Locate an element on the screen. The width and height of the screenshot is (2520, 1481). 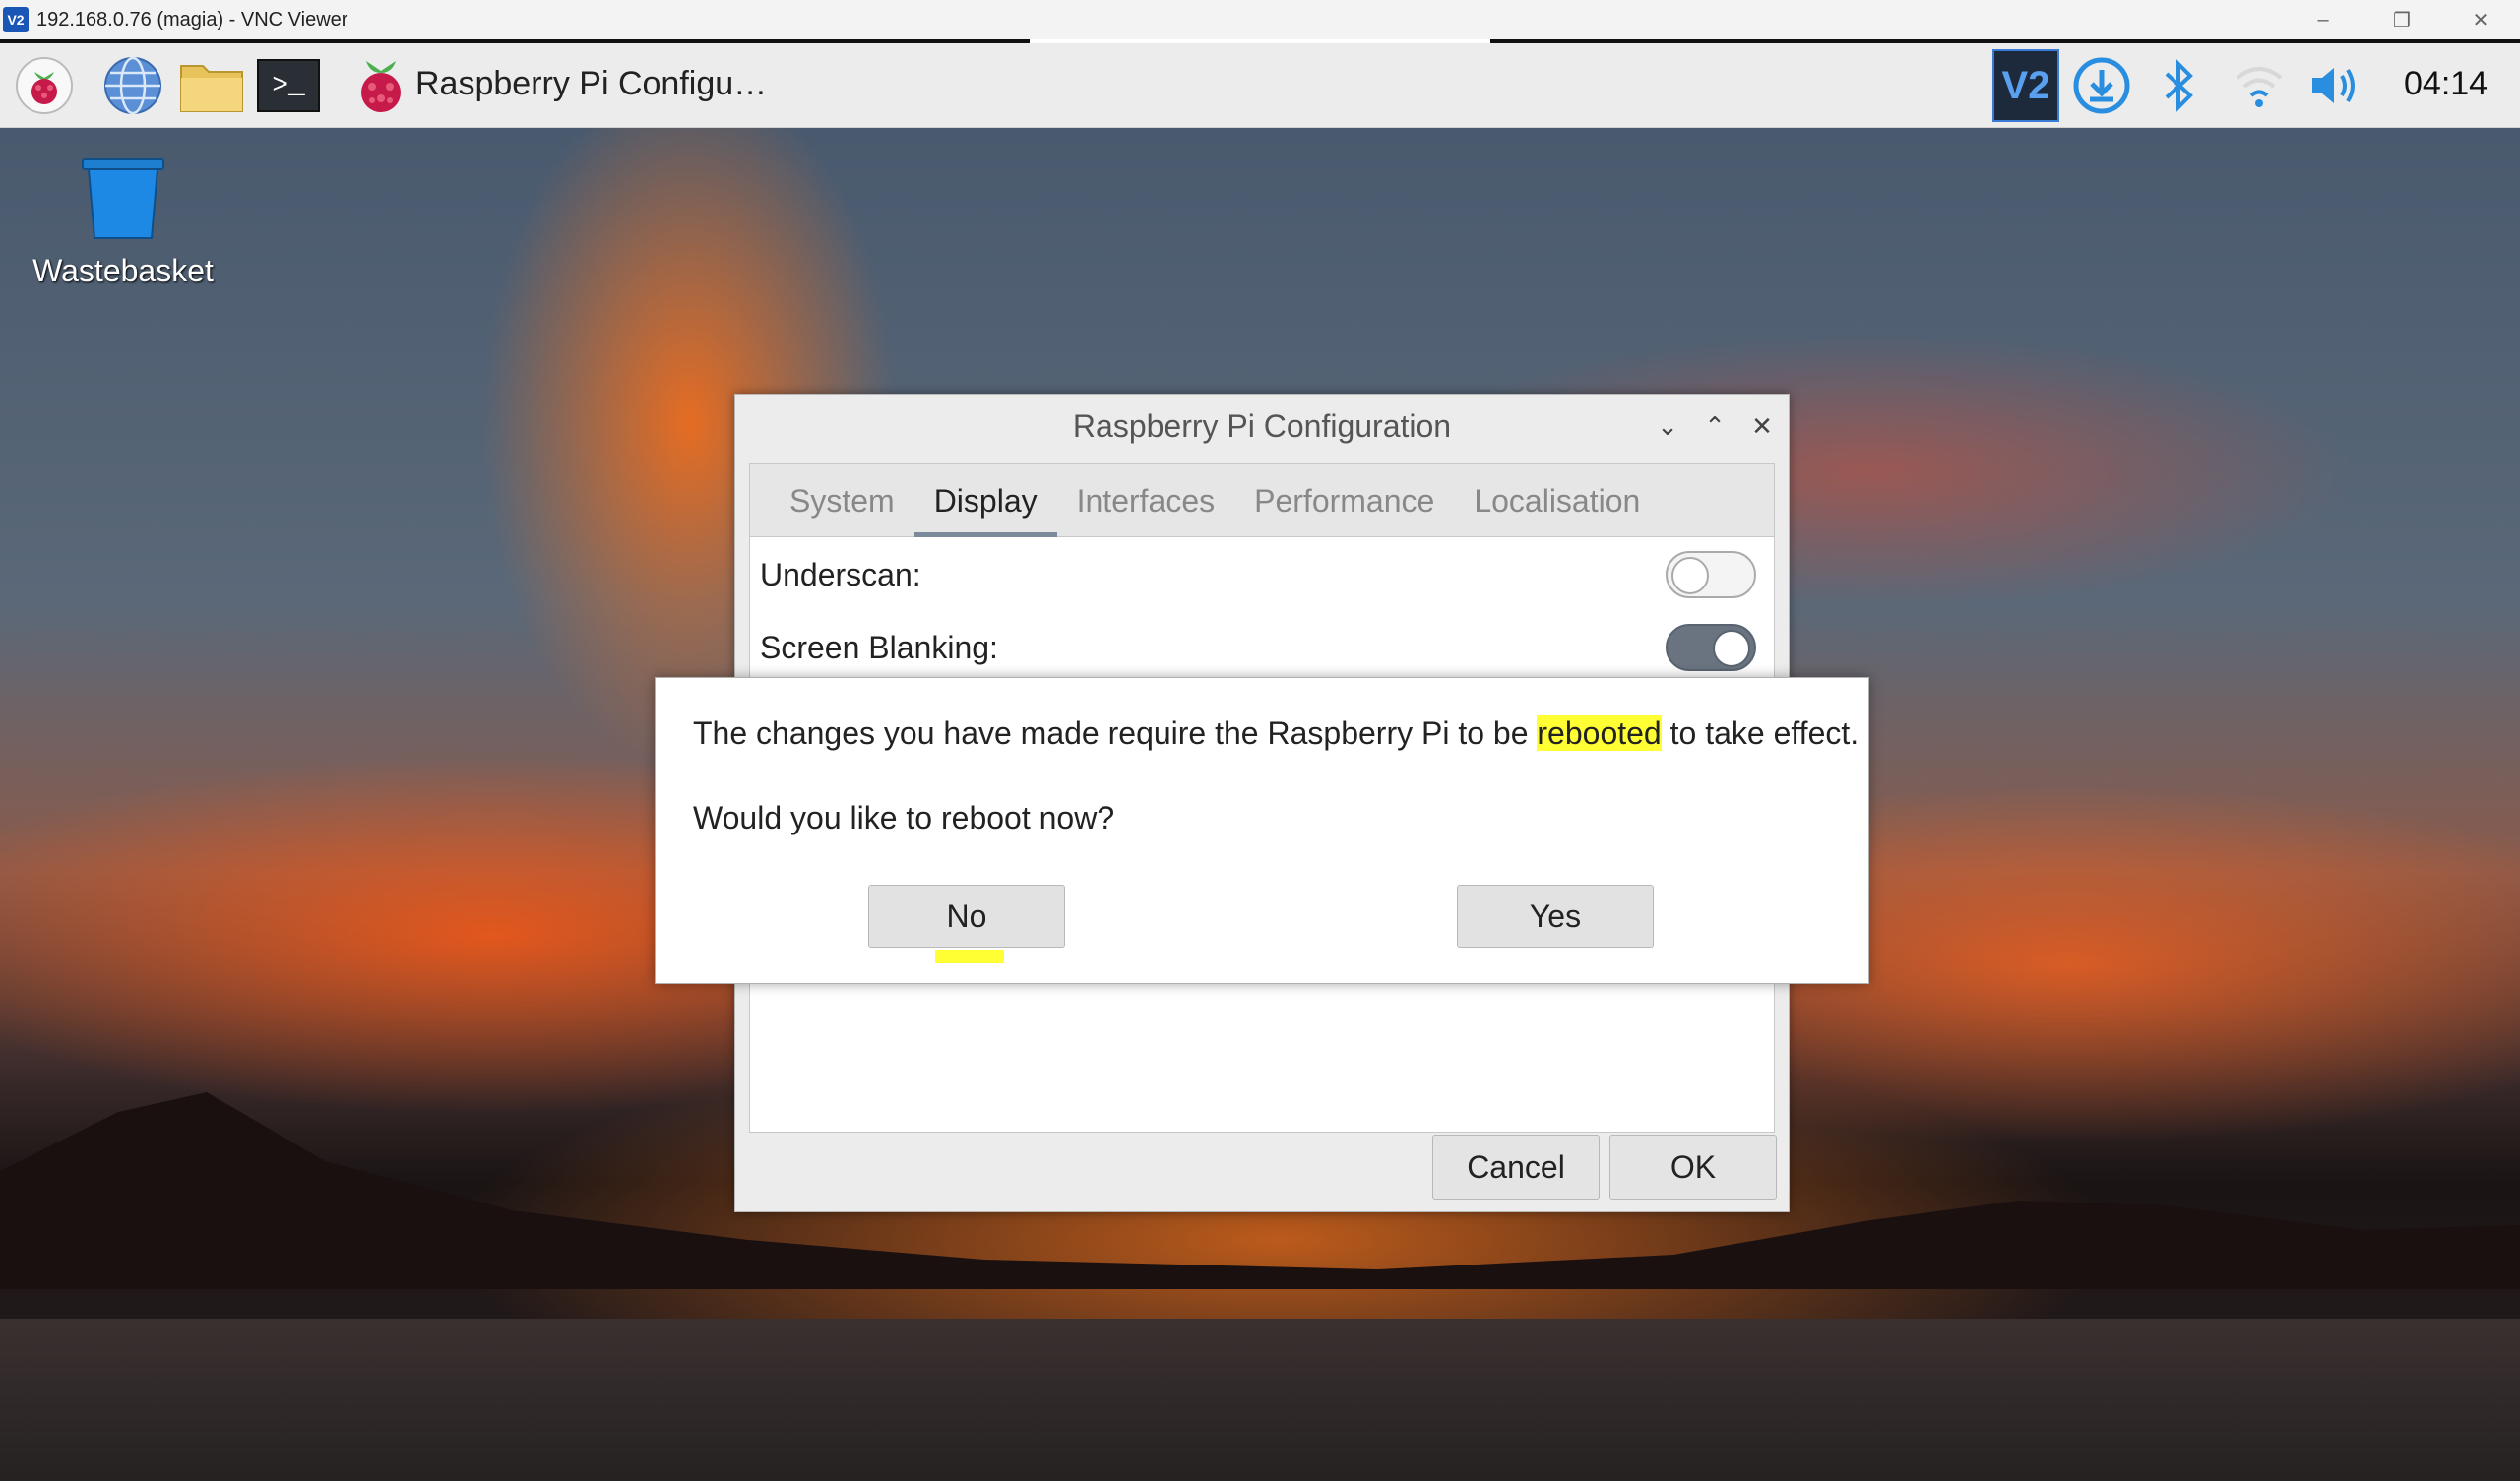
folder-icon is located at coordinates (211, 85).